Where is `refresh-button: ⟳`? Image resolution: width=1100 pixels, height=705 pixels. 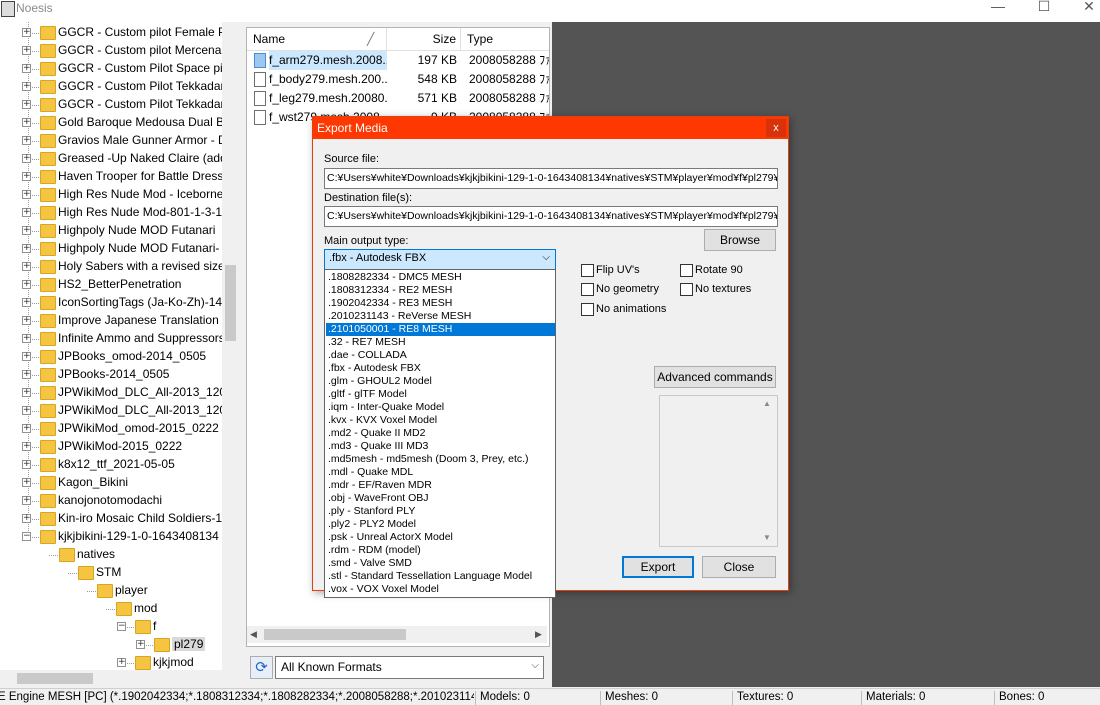 refresh-button: ⟳ is located at coordinates (261, 667).